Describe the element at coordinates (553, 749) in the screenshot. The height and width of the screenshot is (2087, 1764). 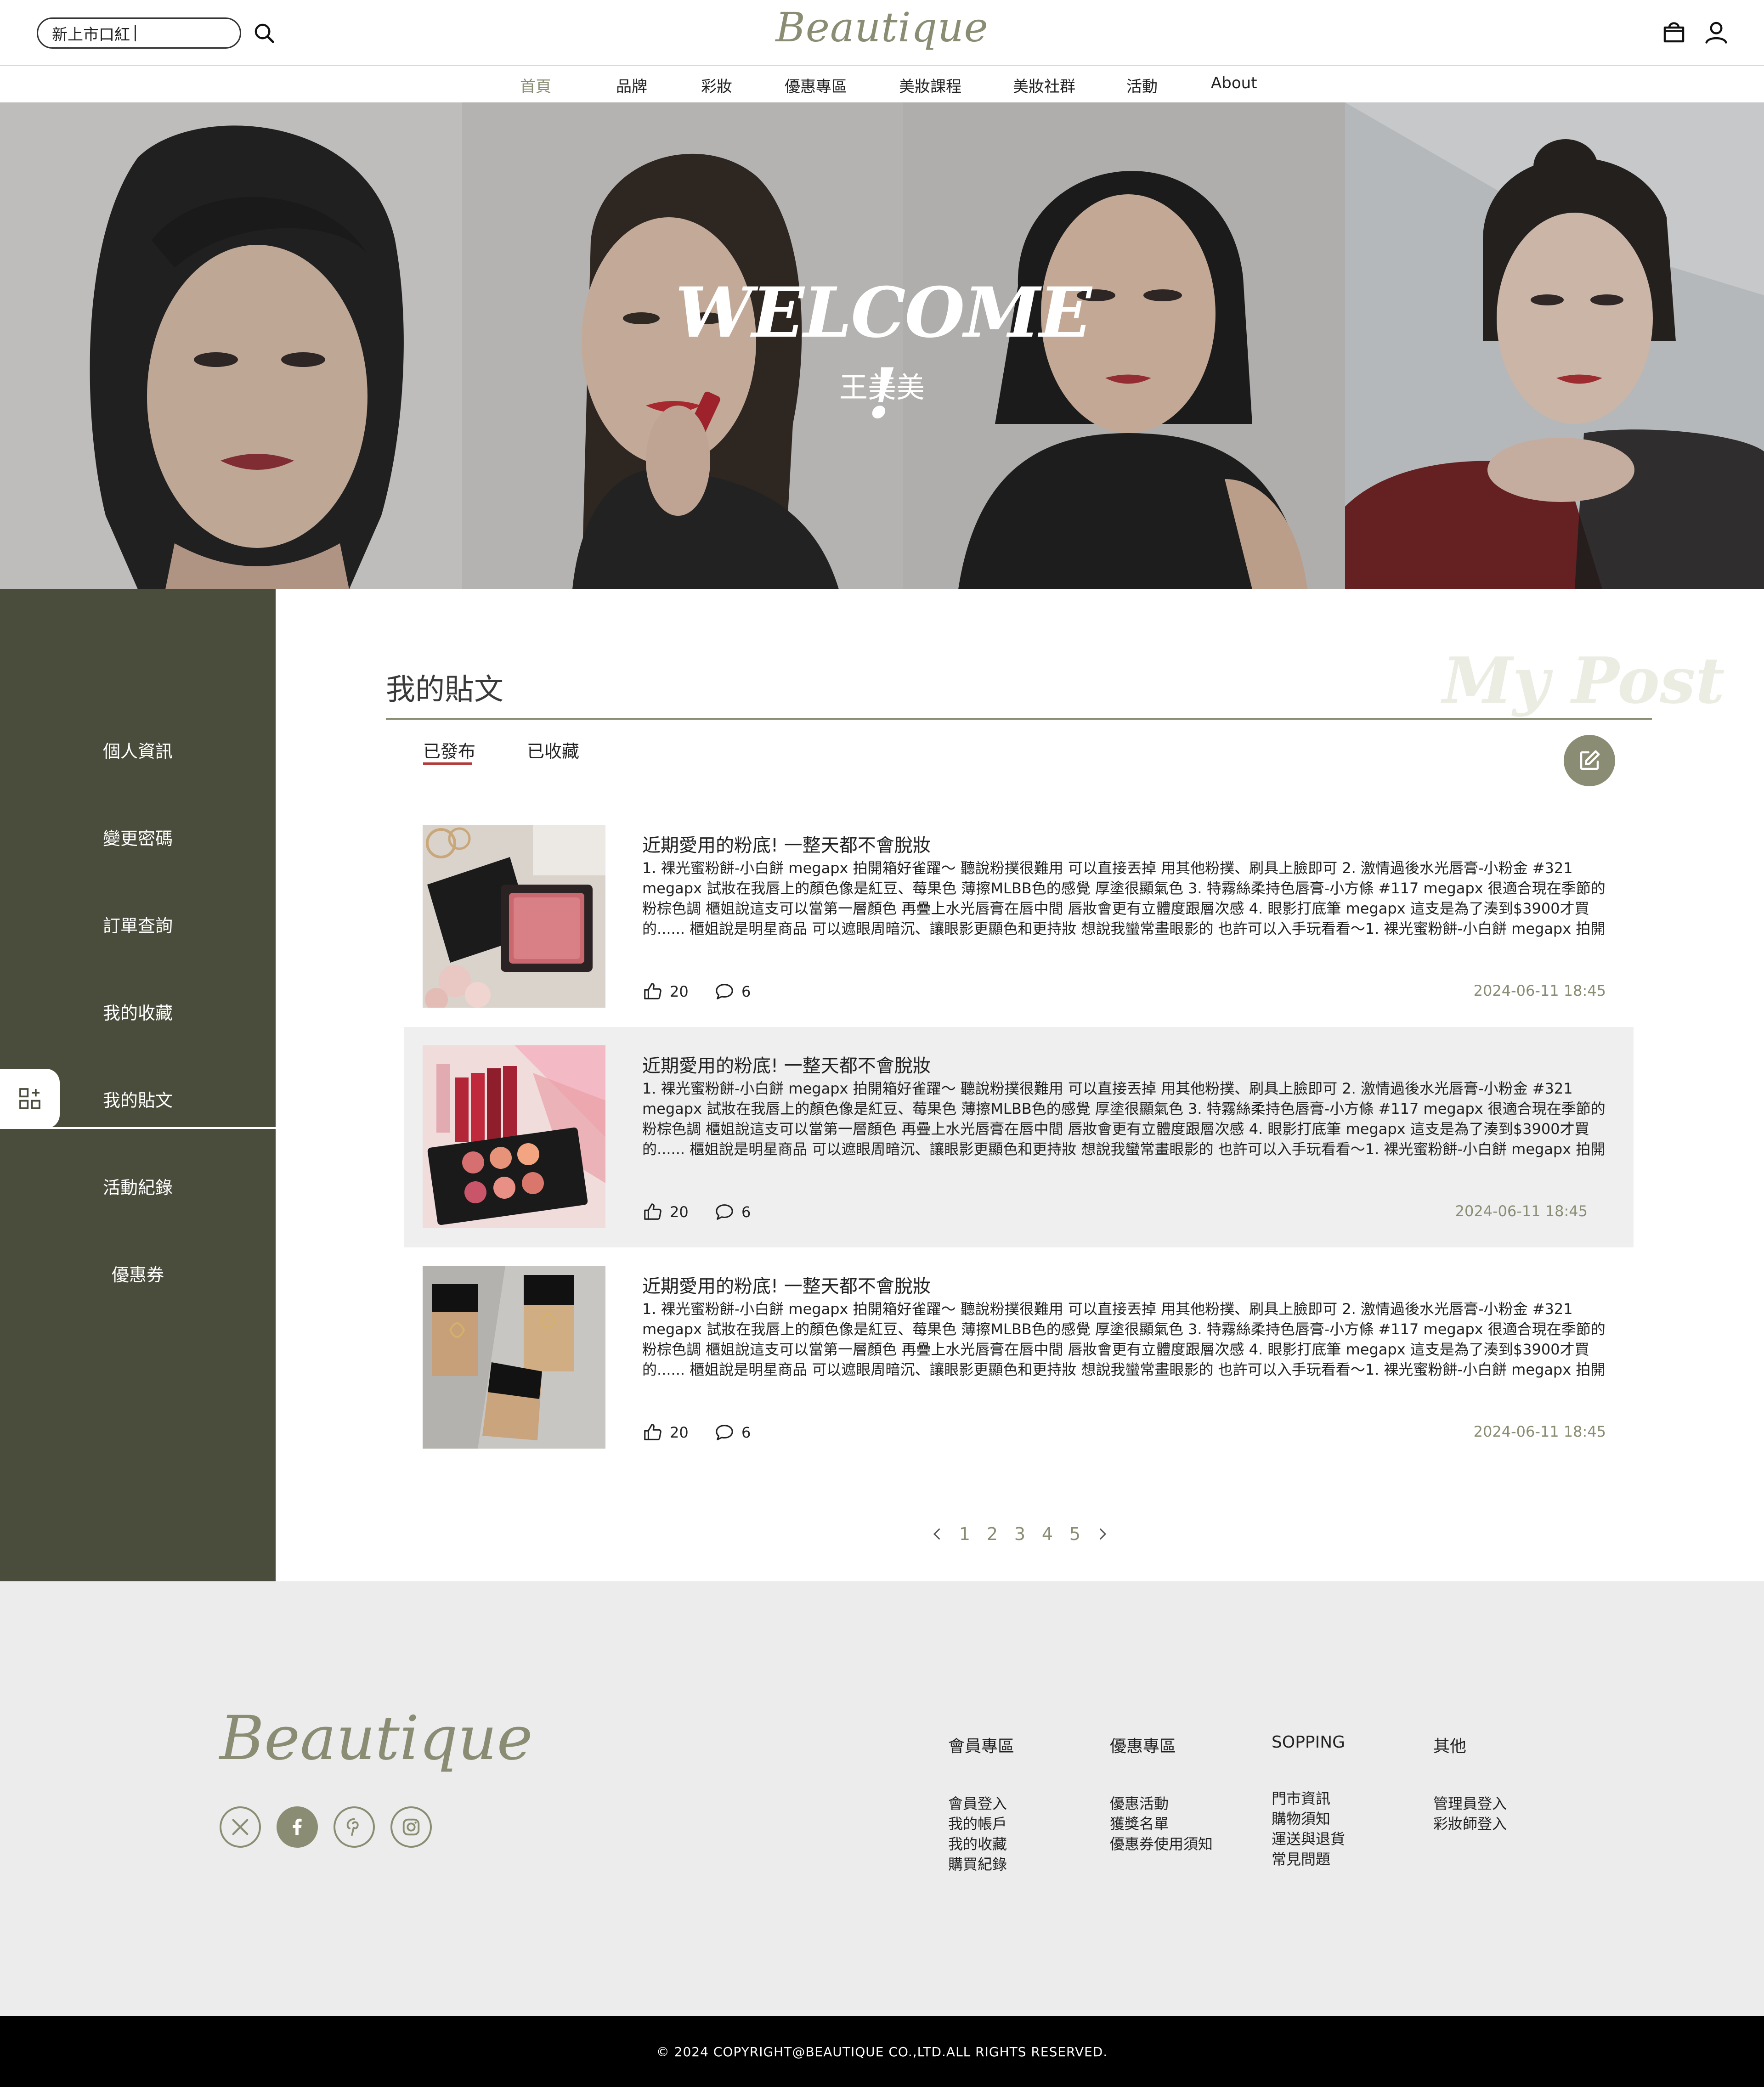
I see `tab-saved: 已收藏` at that location.